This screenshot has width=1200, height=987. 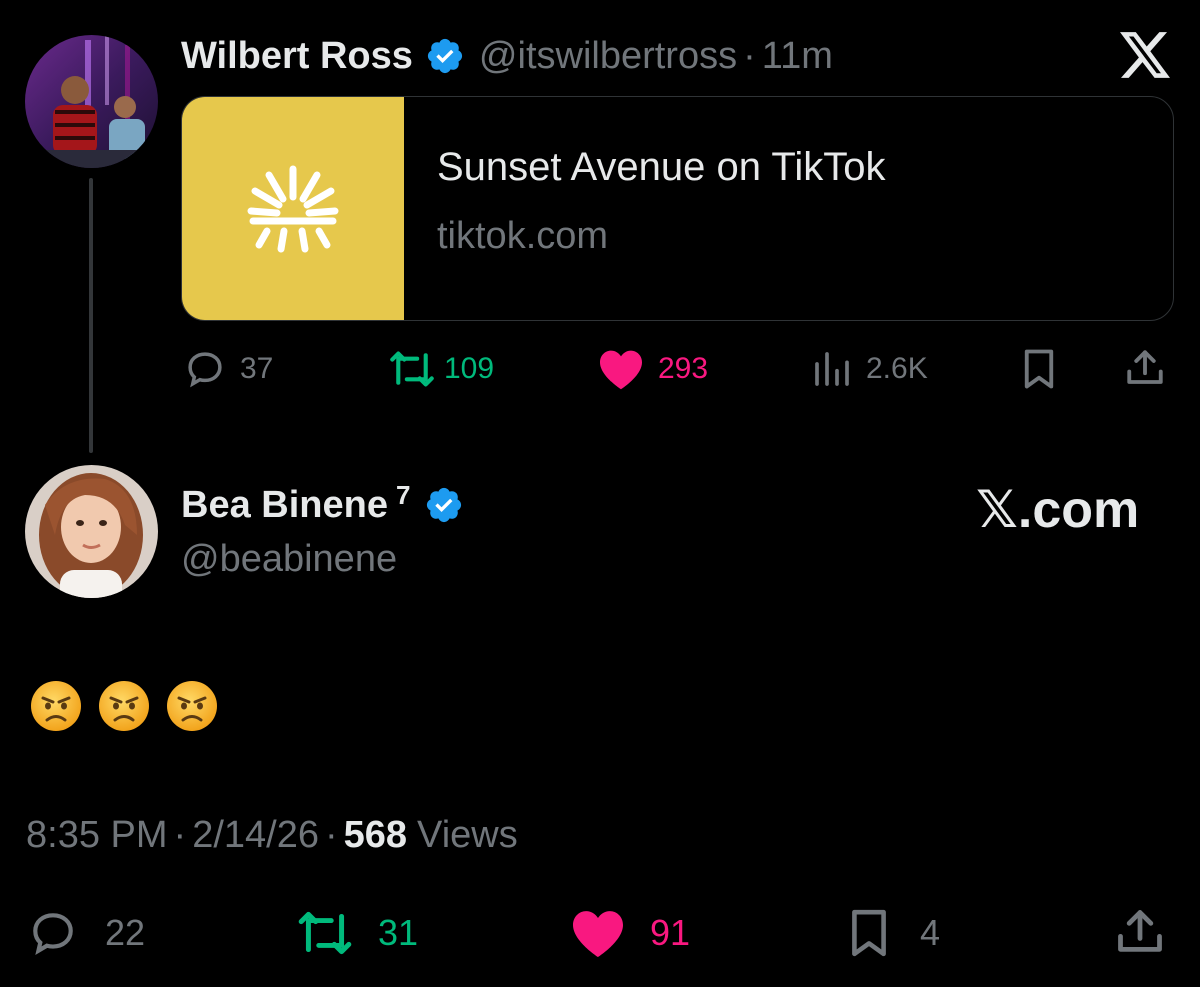 I want to click on analytics-icon, so click(x=832, y=369).